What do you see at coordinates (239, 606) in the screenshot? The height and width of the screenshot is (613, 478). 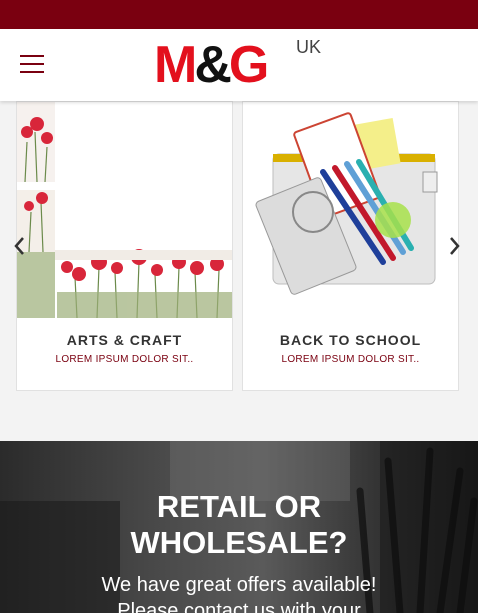 I see `promo-text-line: Please contact us with your` at bounding box center [239, 606].